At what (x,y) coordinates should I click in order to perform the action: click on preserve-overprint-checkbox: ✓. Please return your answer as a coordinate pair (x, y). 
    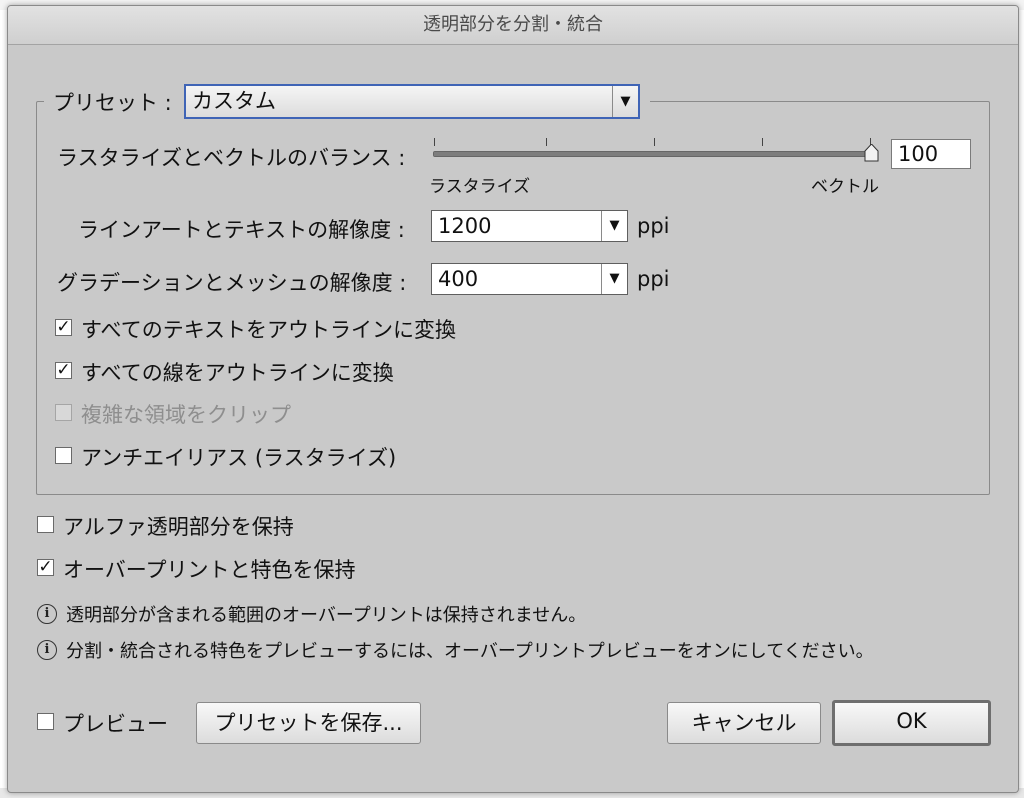
    Looking at the image, I should click on (45, 567).